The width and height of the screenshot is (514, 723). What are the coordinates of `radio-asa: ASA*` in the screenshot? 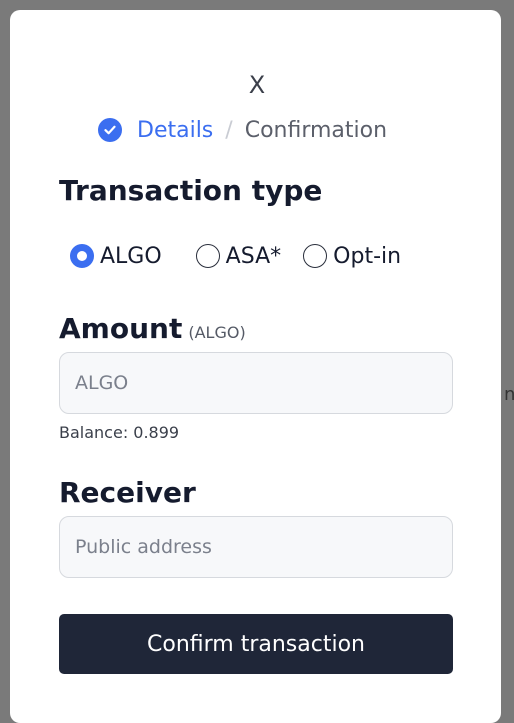 It's located at (238, 256).